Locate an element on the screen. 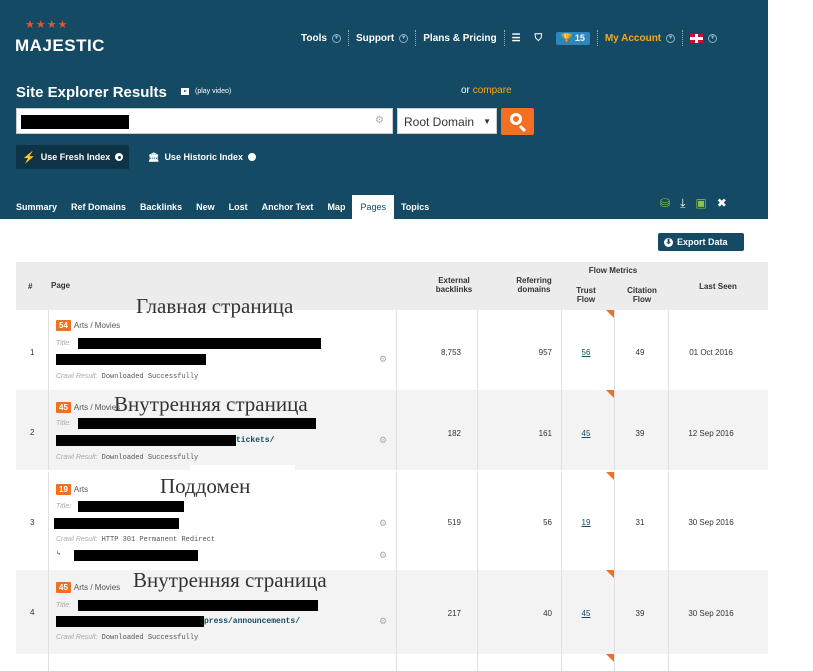 The image size is (813, 671). tools-icon: ✖ is located at coordinates (722, 203).